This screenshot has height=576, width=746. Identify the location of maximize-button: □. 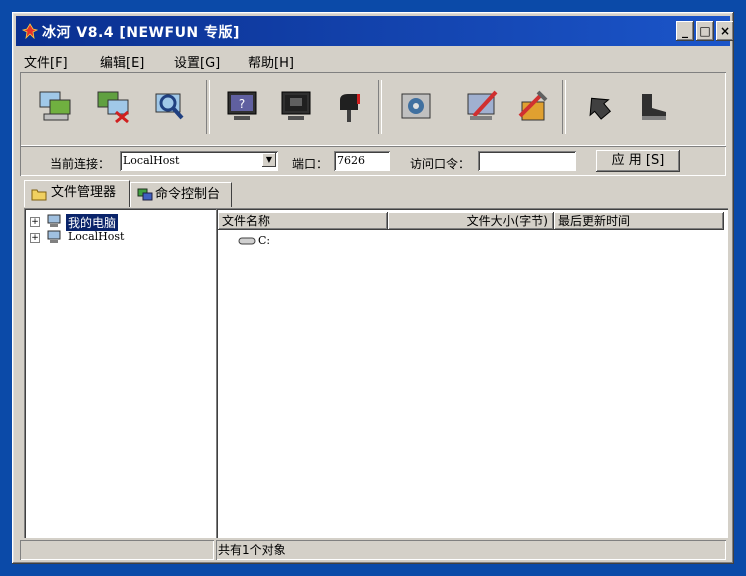
(705, 31).